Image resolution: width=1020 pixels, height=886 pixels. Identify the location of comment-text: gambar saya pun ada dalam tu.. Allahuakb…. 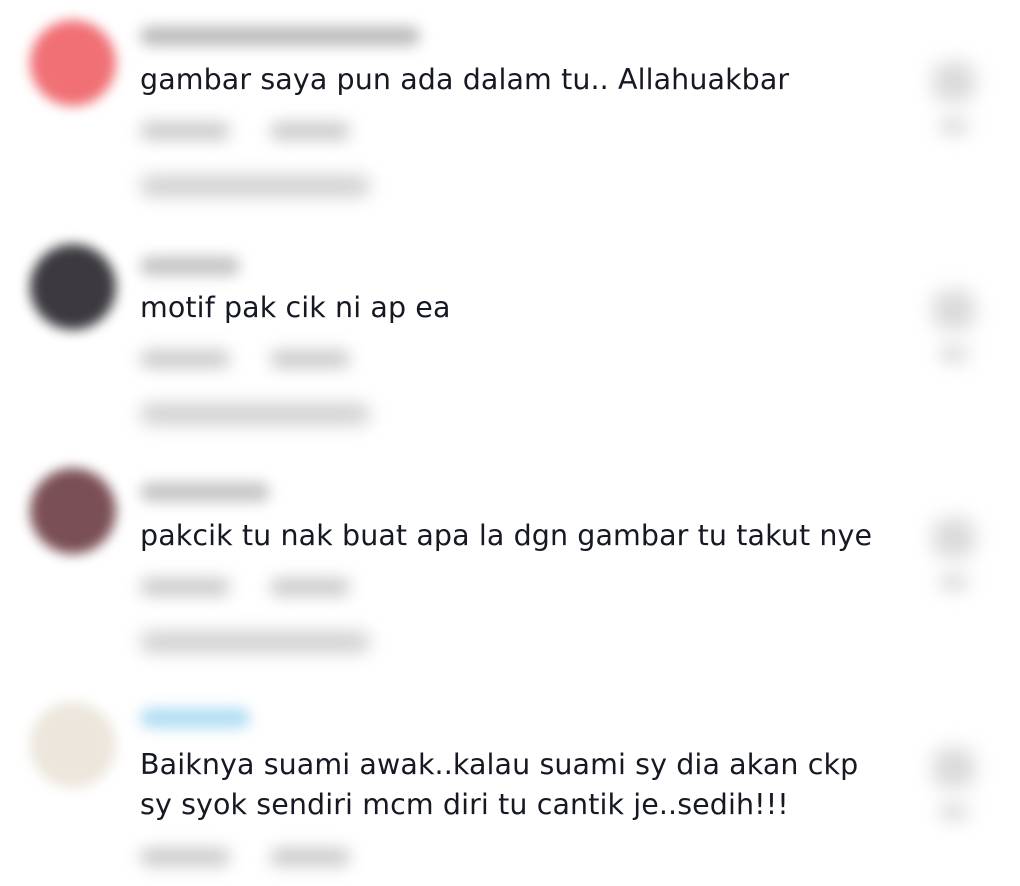
(465, 79).